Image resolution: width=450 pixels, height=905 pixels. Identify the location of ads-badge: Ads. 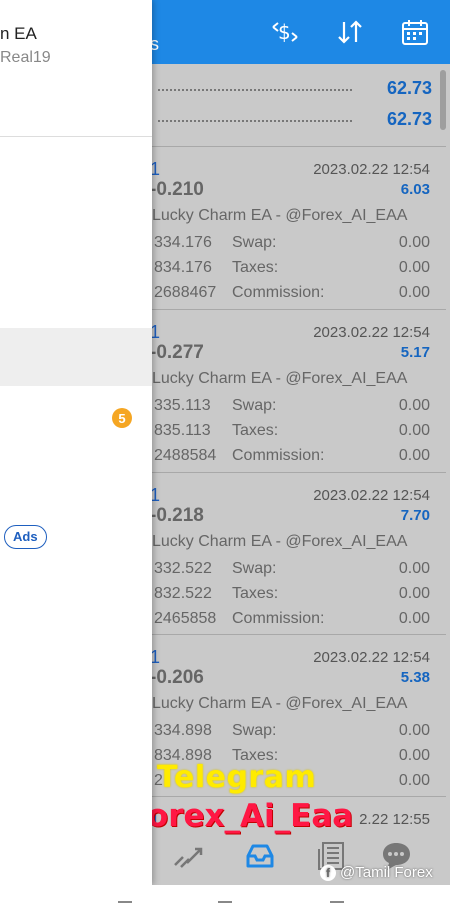
(25, 537).